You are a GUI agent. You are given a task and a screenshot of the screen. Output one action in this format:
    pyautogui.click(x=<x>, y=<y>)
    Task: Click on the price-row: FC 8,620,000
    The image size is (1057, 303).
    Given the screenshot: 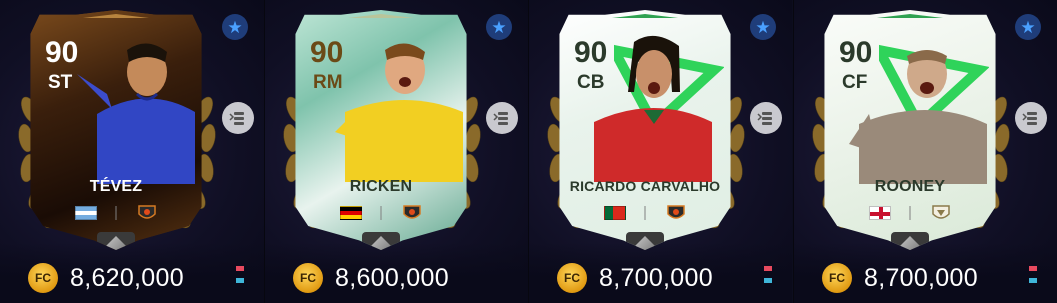 What is the action you would take?
    pyautogui.click(x=106, y=278)
    